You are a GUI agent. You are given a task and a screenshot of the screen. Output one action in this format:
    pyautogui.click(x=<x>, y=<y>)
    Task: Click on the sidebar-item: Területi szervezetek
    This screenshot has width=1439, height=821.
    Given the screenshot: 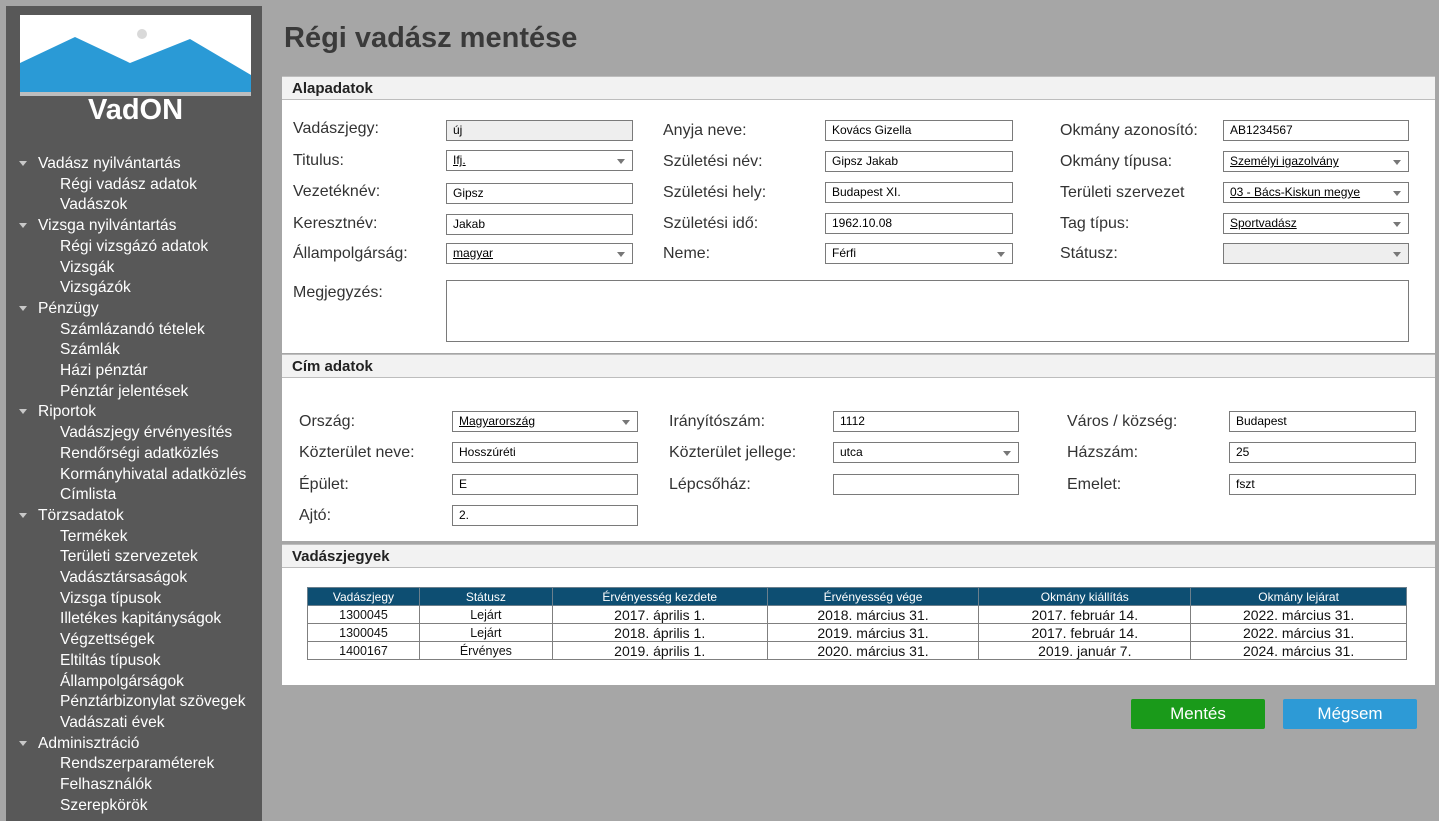 What is the action you would take?
    pyautogui.click(x=134, y=557)
    